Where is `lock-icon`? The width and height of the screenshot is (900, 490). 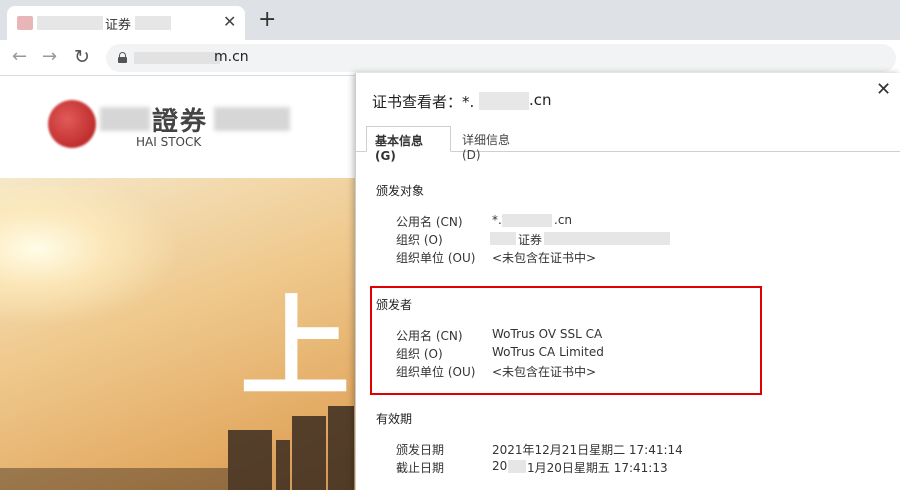
lock-icon is located at coordinates (122, 57).